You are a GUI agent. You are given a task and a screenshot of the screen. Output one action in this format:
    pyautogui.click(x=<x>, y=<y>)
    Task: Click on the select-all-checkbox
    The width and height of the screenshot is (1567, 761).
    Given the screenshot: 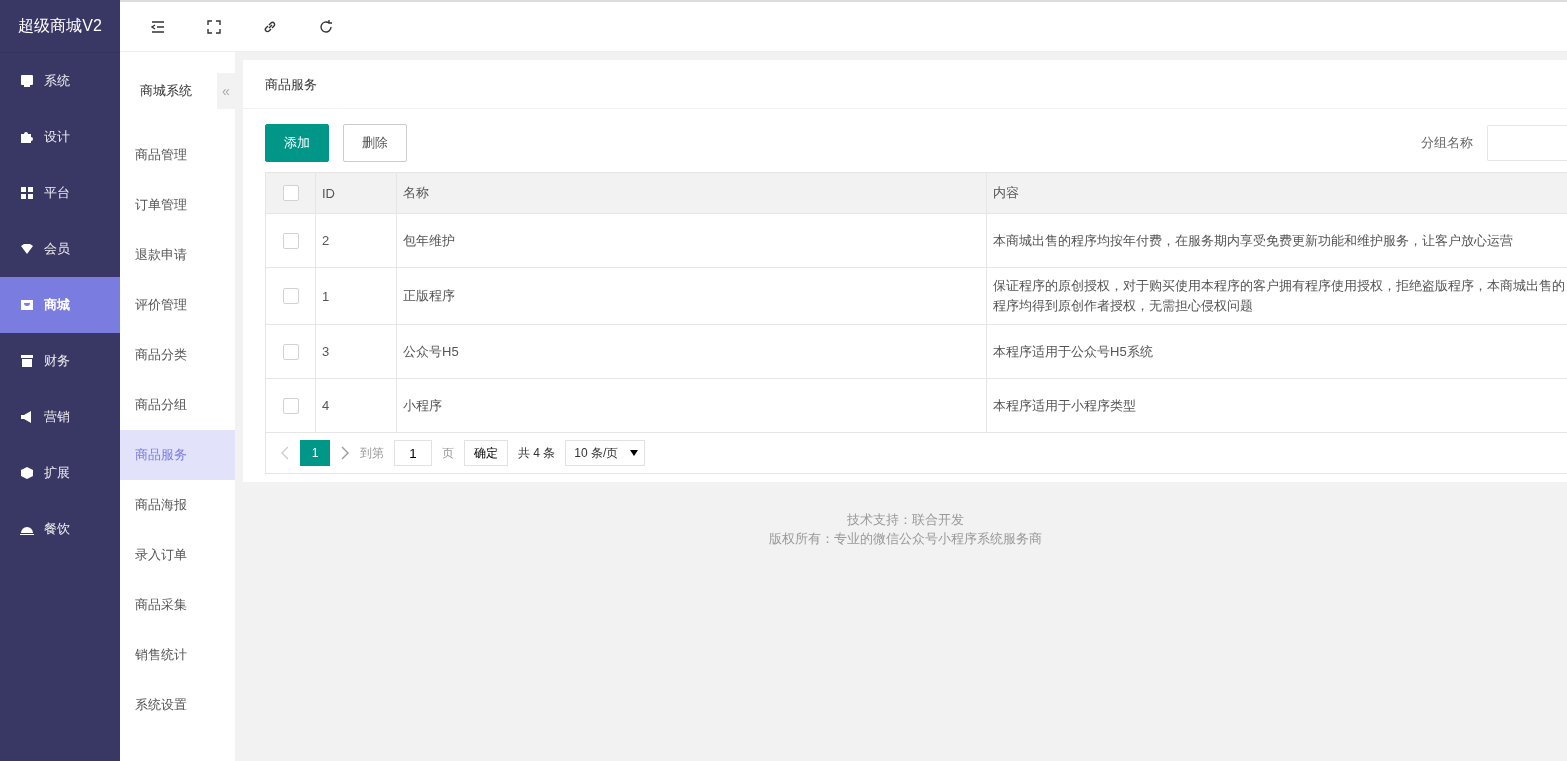 What is the action you would take?
    pyautogui.click(x=290, y=193)
    